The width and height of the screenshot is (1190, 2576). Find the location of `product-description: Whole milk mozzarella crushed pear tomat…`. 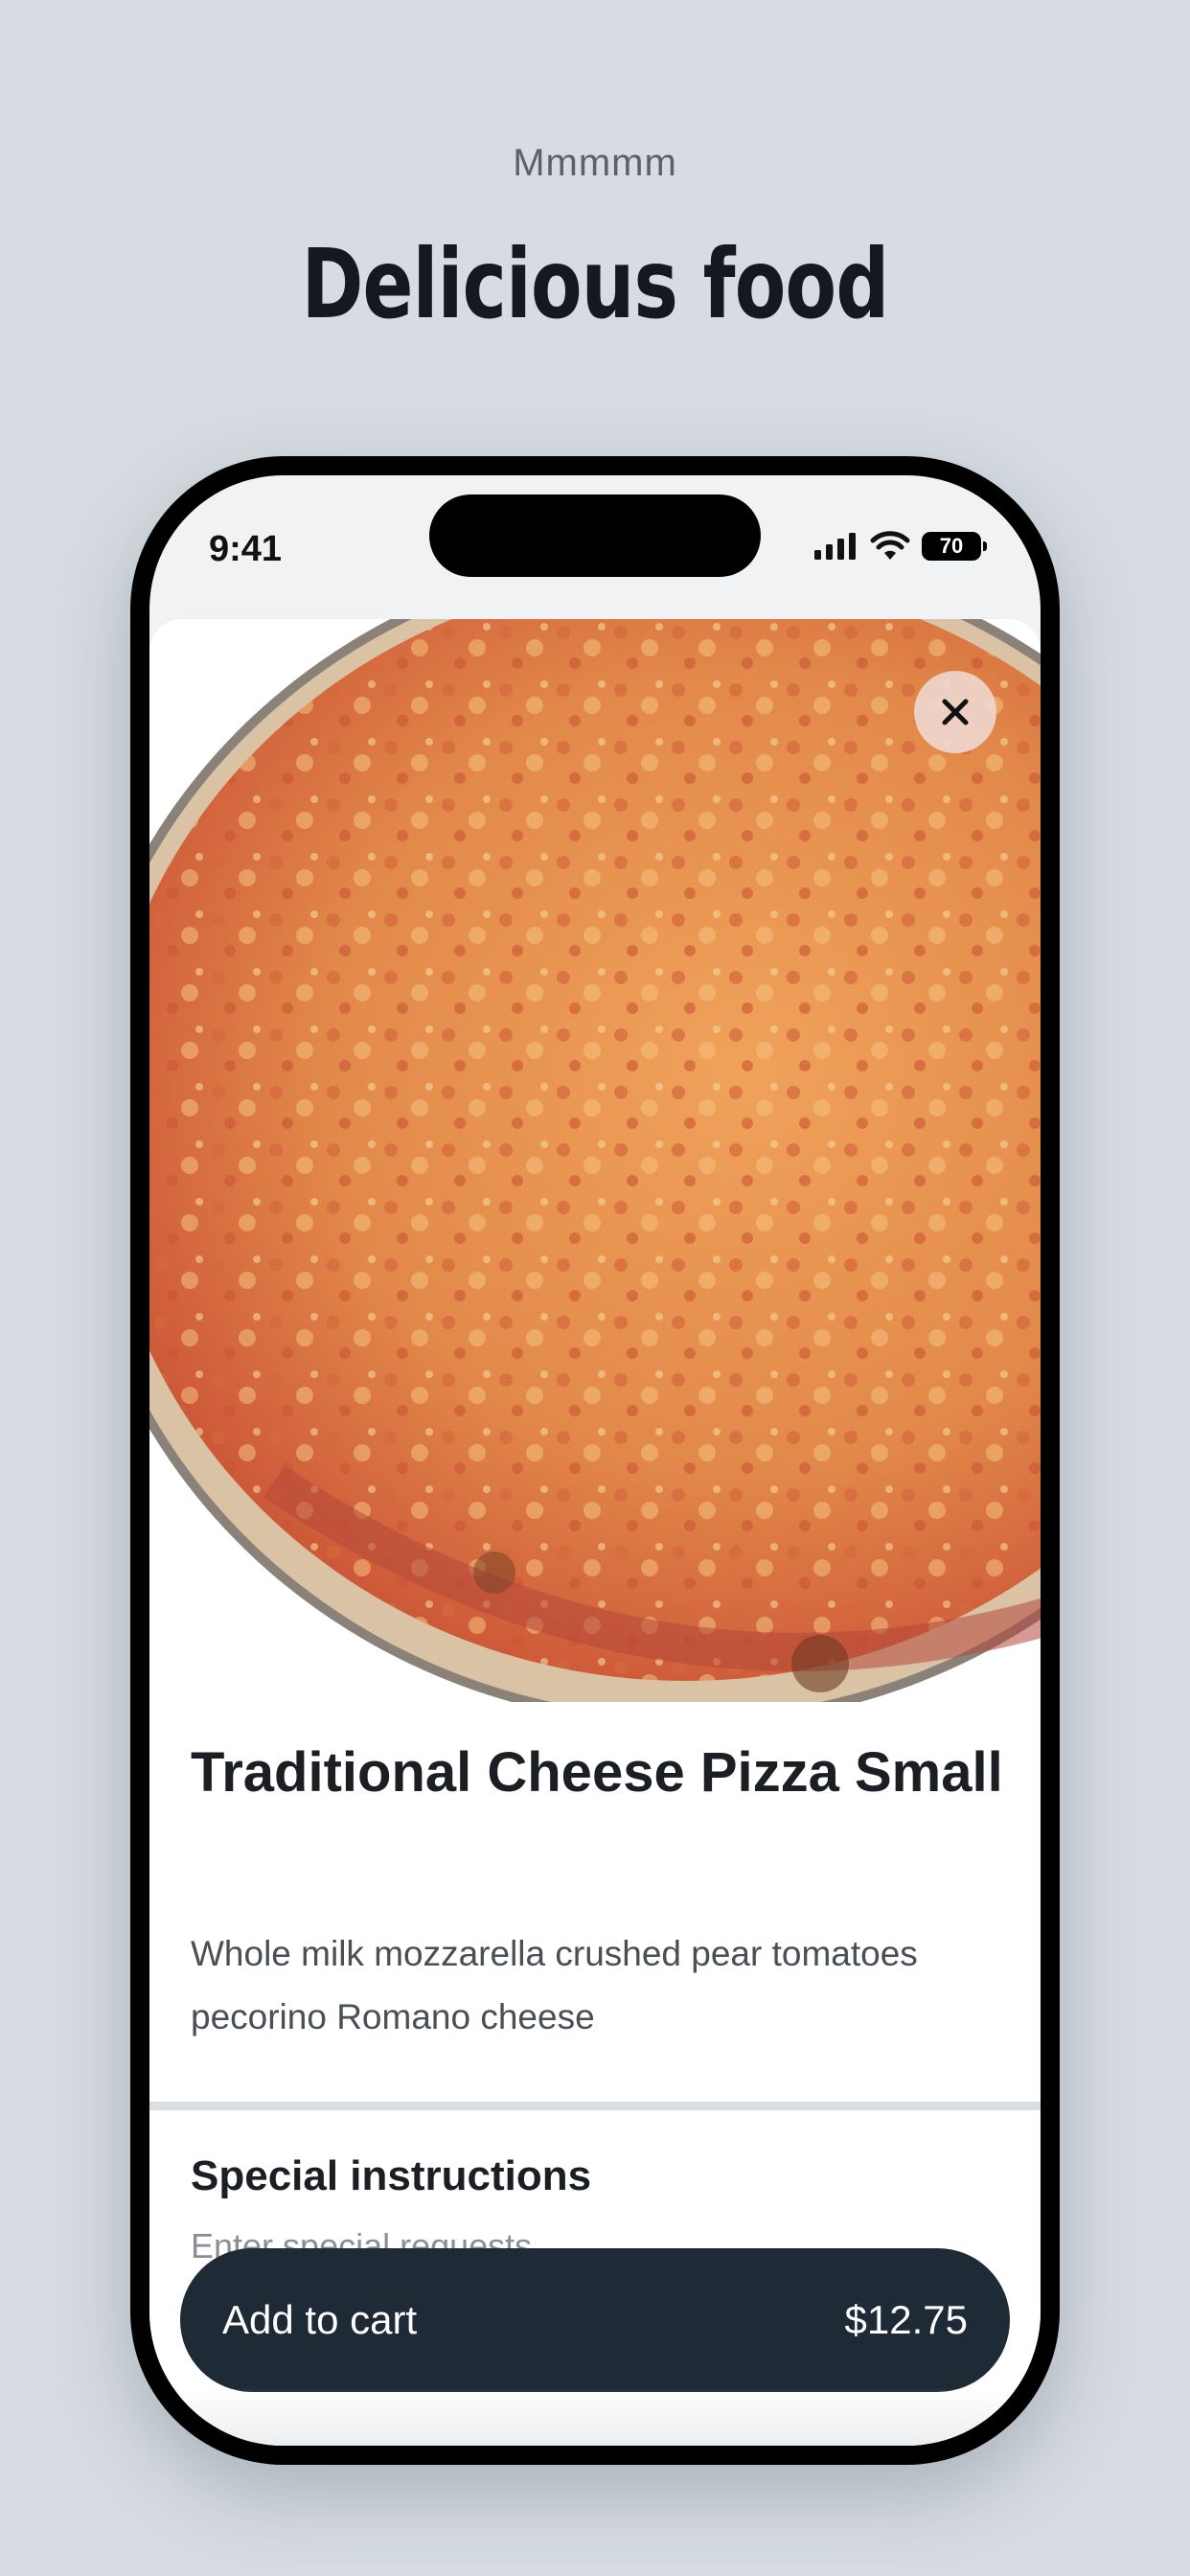

product-description: Whole milk mozzarella crushed pear tomat… is located at coordinates (555, 1985).